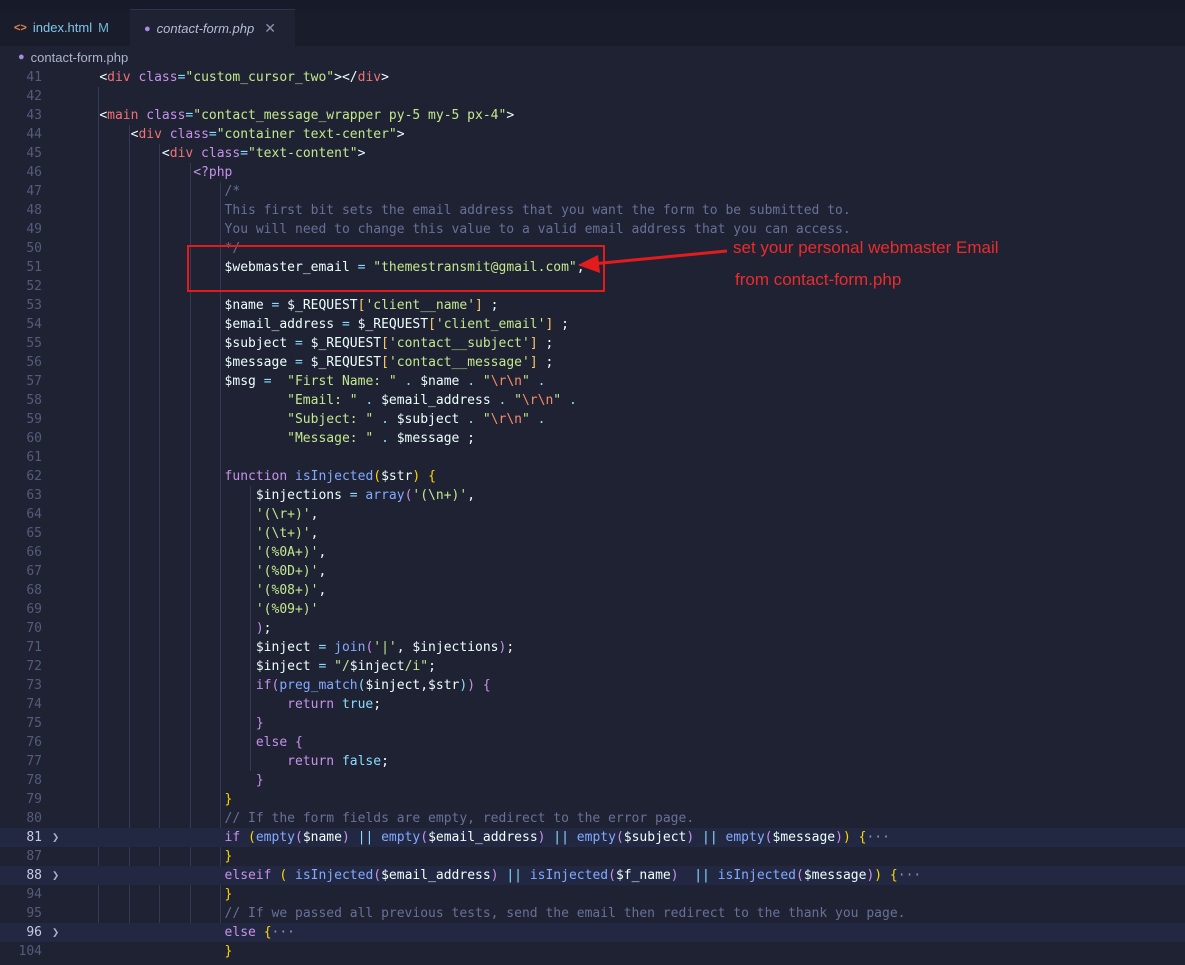 Image resolution: width=1185 pixels, height=965 pixels. Describe the element at coordinates (818, 279) in the screenshot. I see `annotation-text-line2: from contact-form.php` at that location.